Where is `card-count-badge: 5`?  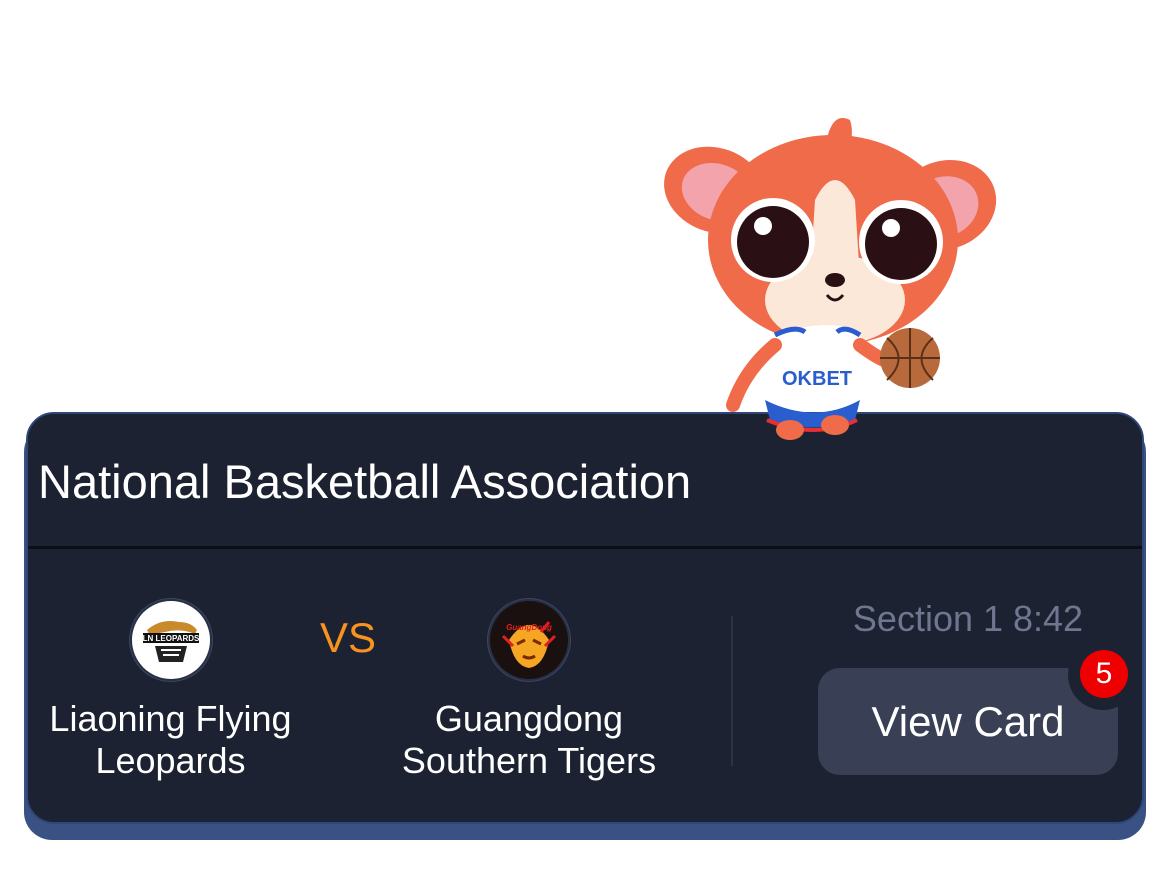
card-count-badge: 5 is located at coordinates (1104, 674).